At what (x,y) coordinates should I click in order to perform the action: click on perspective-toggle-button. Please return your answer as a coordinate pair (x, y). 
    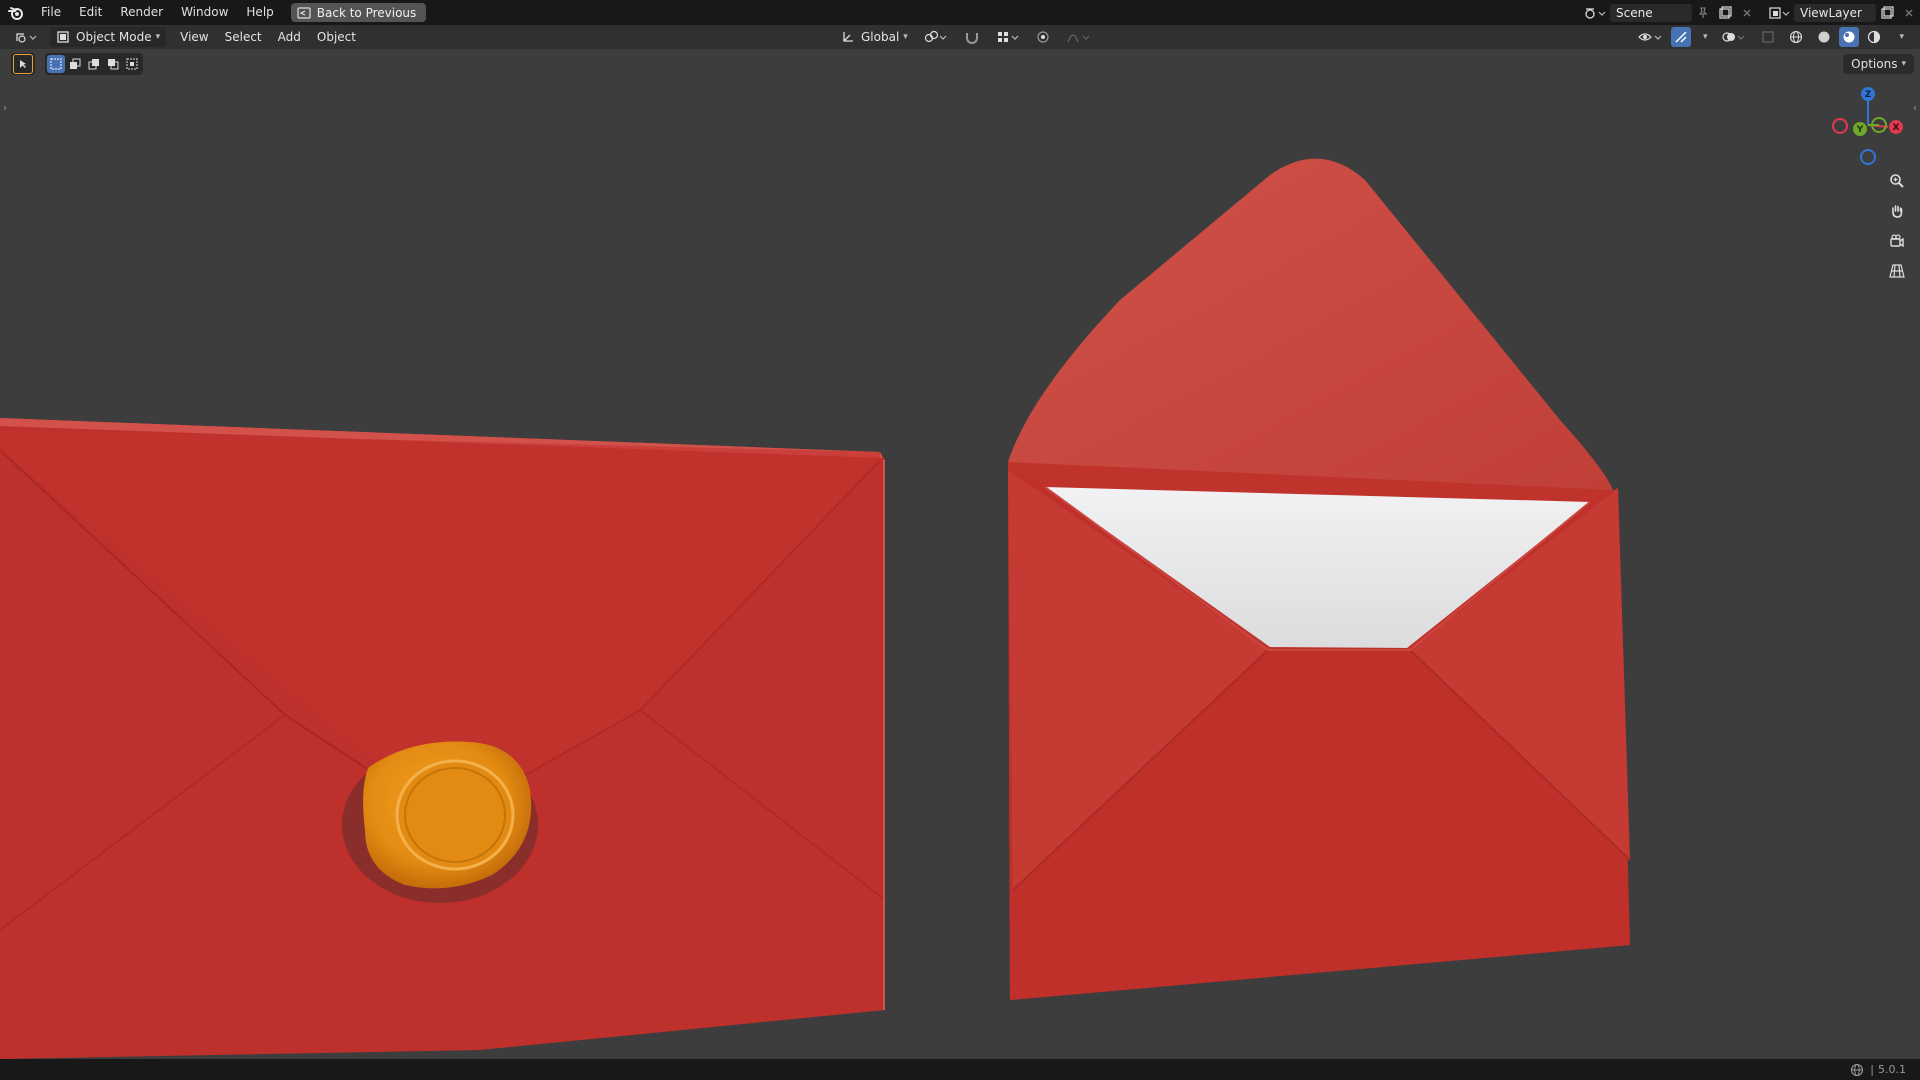
    Looking at the image, I should click on (1897, 271).